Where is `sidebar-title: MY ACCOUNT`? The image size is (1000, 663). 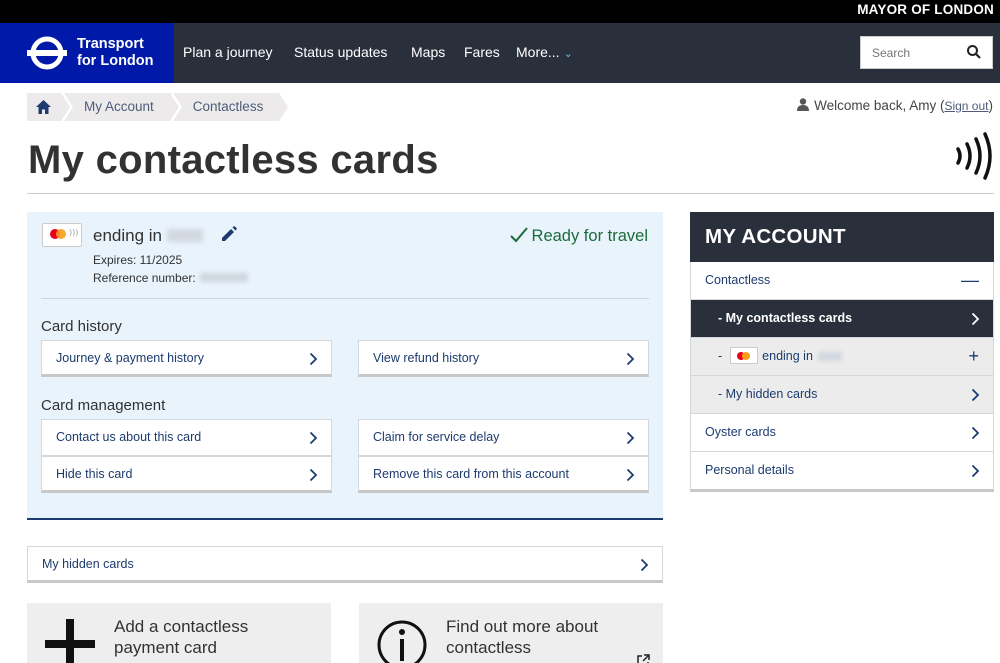
sidebar-title: MY ACCOUNT is located at coordinates (842, 237).